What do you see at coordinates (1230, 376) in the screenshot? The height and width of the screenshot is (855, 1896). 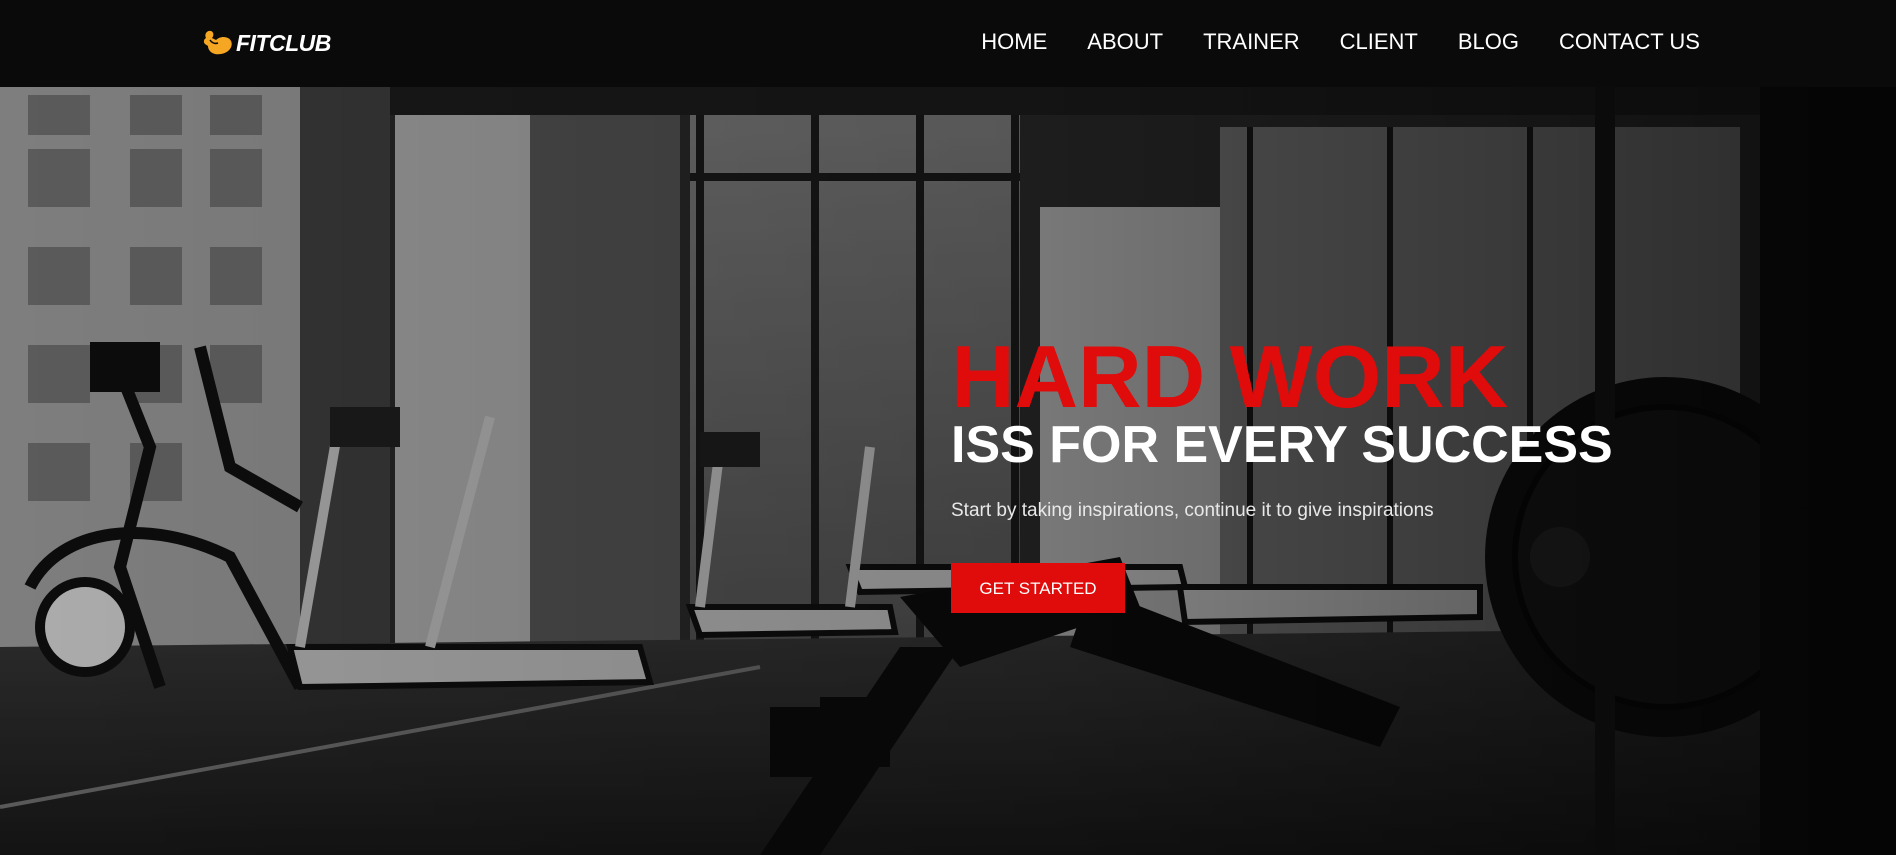 I see `hero-headline: HARD WORK` at bounding box center [1230, 376].